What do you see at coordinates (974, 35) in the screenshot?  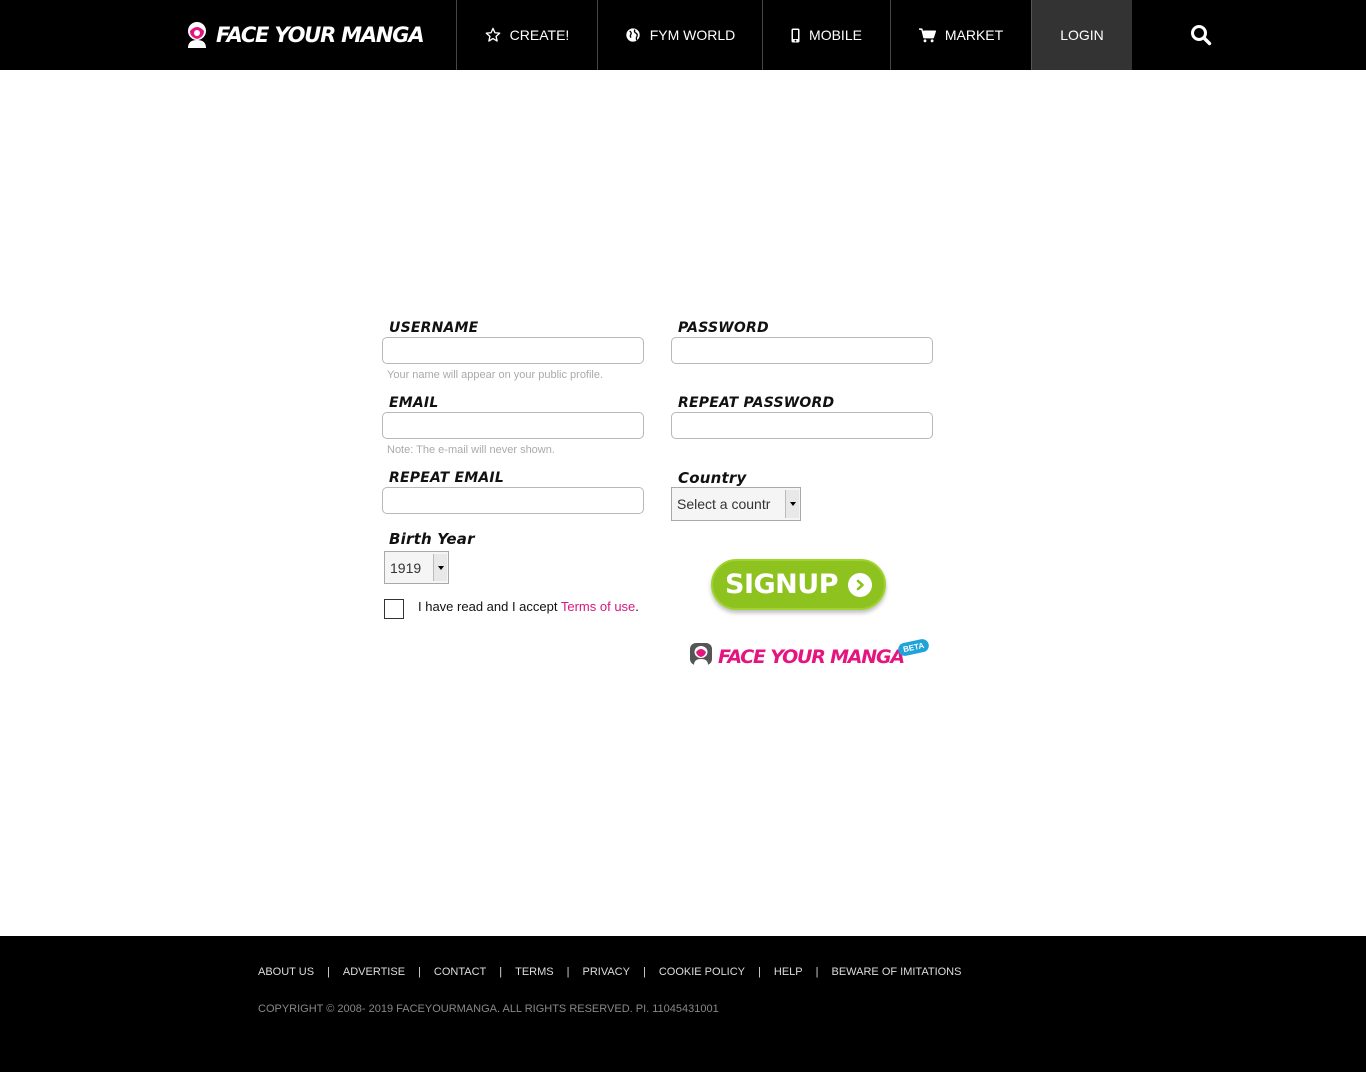 I see `nav-market-label: MARKET` at bounding box center [974, 35].